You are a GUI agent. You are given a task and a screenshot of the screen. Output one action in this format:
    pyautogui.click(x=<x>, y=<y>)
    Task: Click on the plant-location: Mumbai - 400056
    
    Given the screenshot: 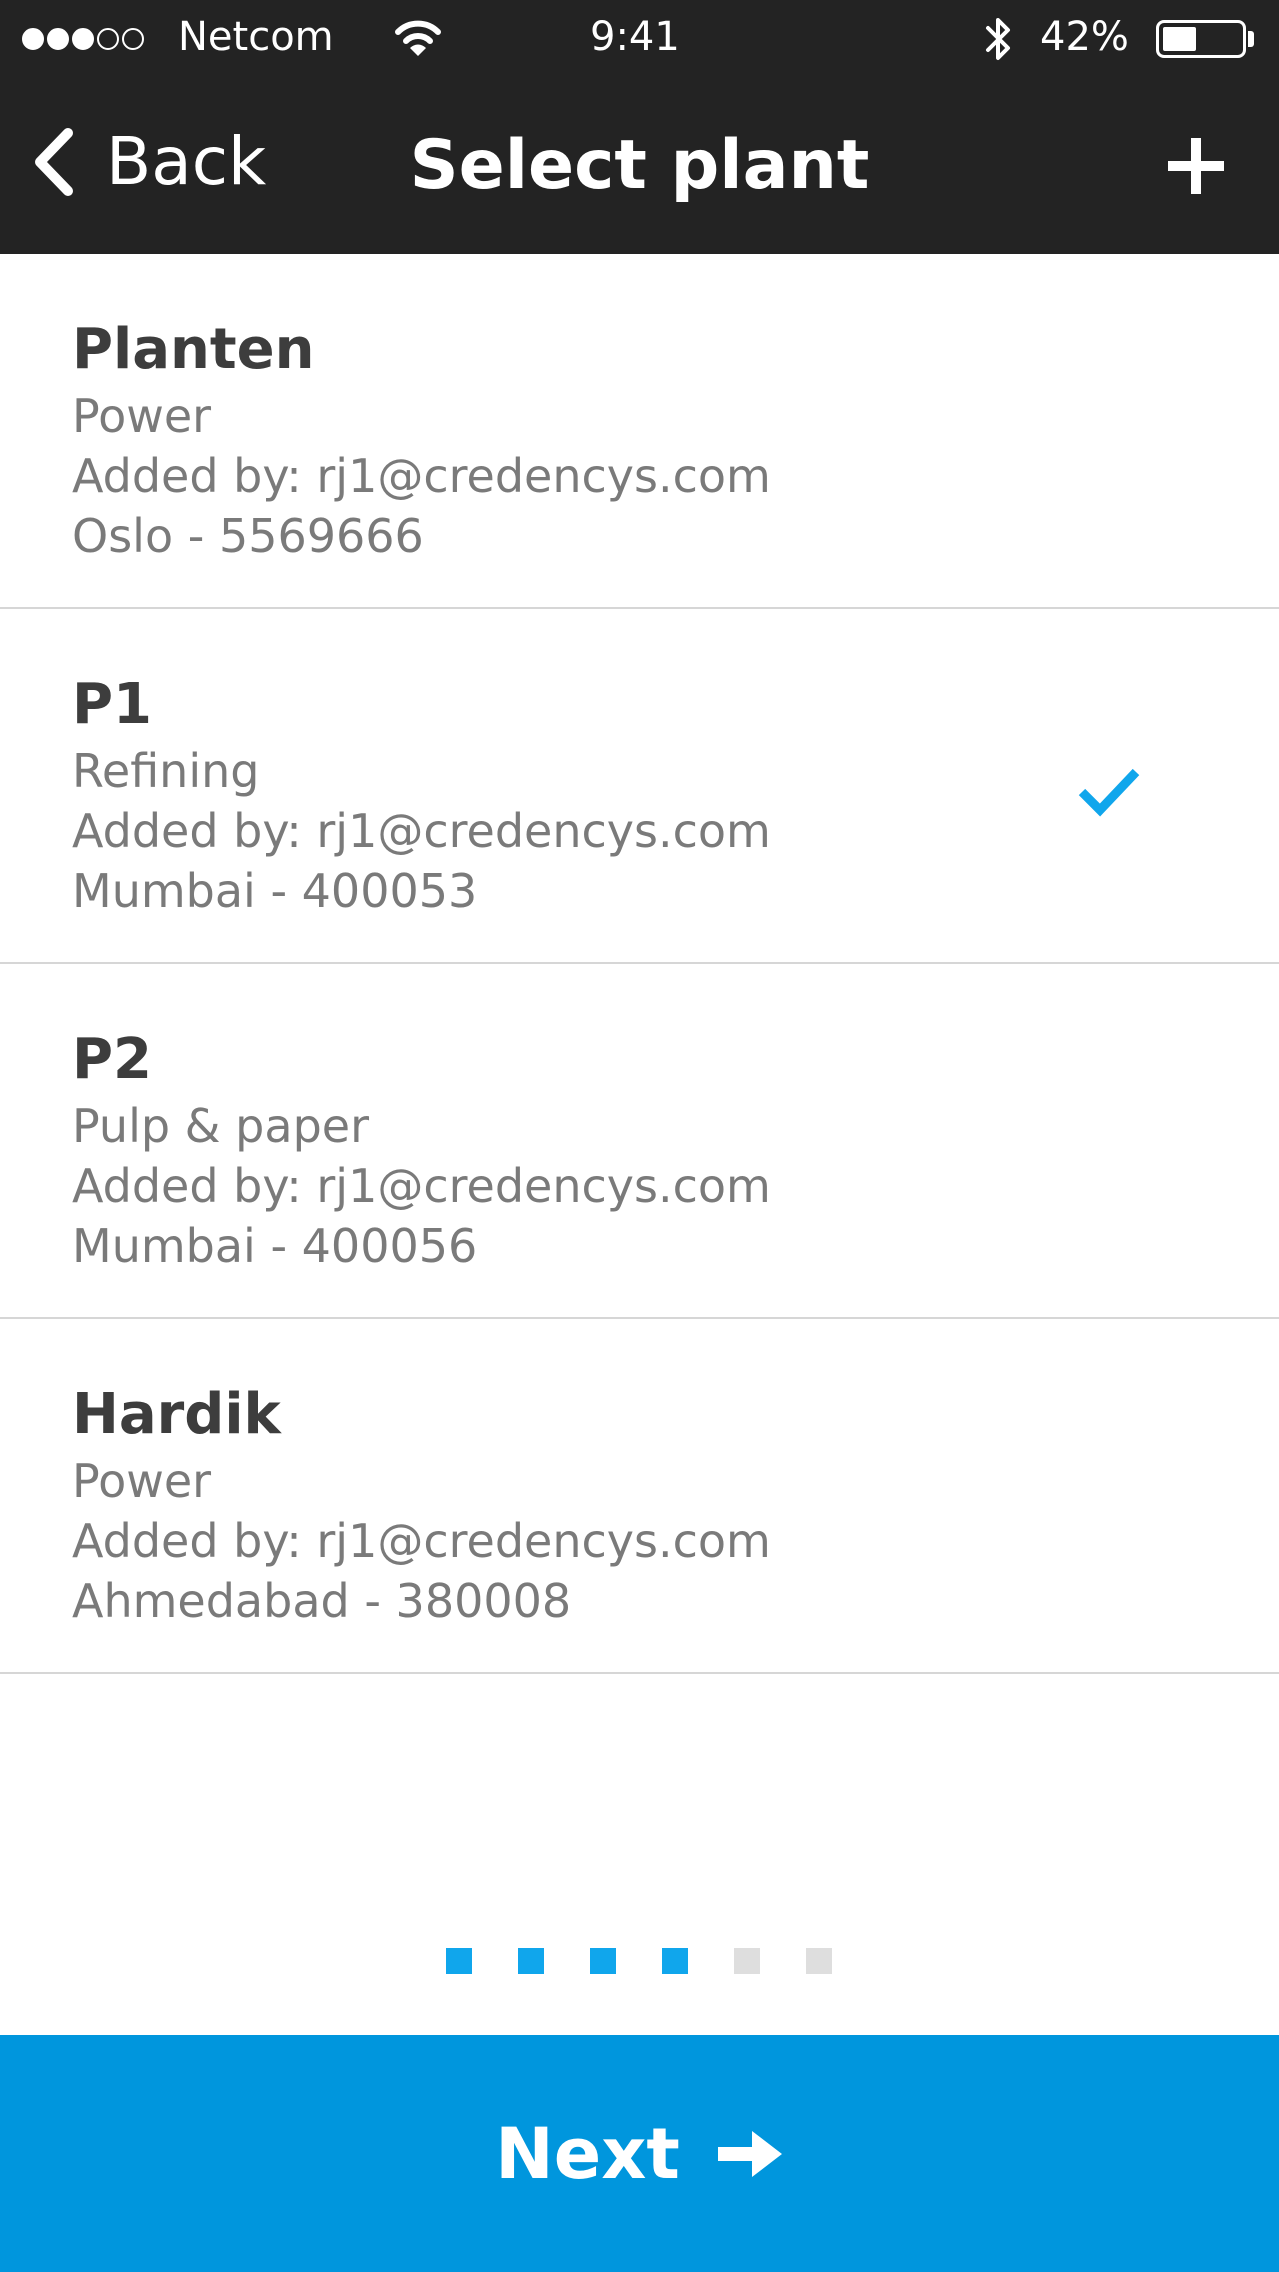 What is the action you would take?
    pyautogui.click(x=275, y=1246)
    